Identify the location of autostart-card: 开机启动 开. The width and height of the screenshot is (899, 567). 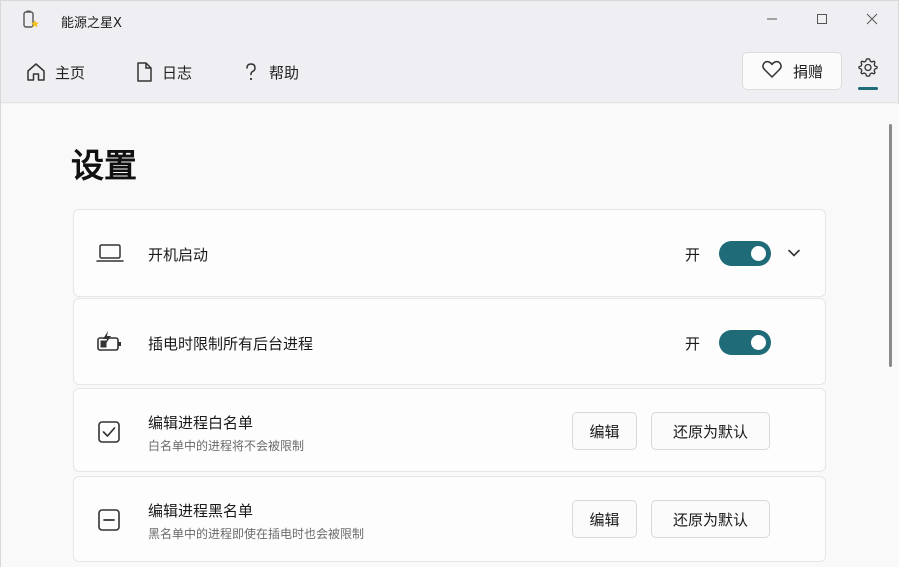
(449, 253).